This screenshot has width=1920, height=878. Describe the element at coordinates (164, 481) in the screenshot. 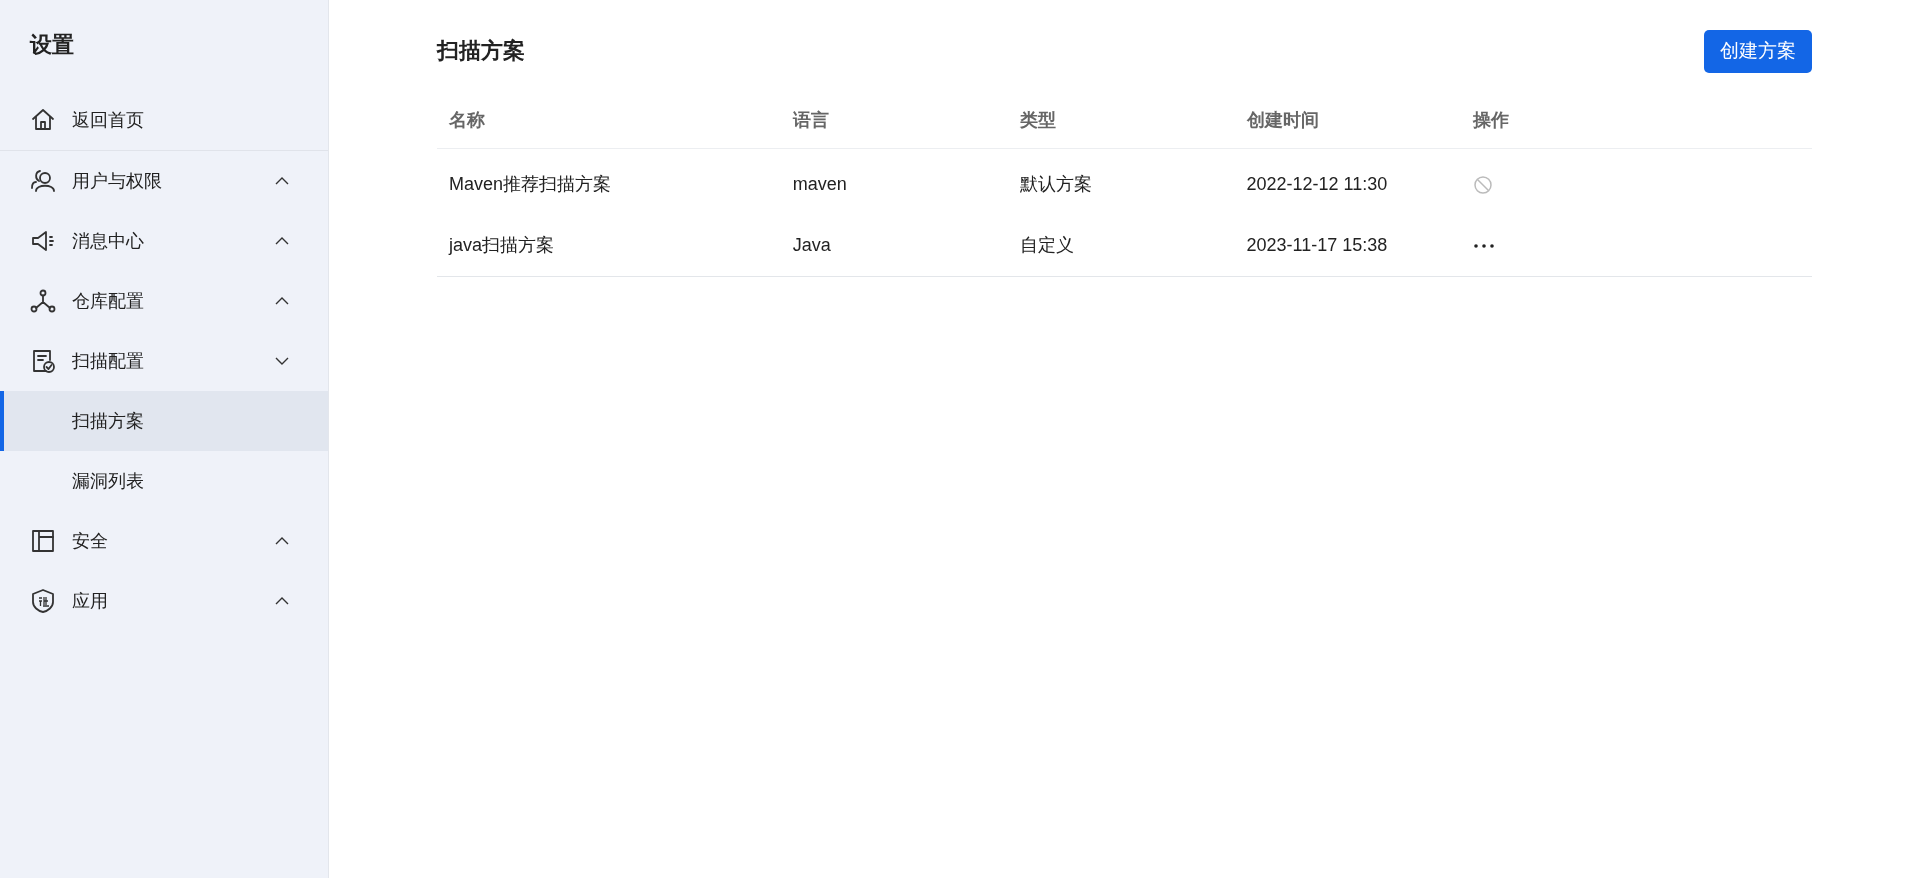

I see `submenu-item: 漏洞列表` at that location.